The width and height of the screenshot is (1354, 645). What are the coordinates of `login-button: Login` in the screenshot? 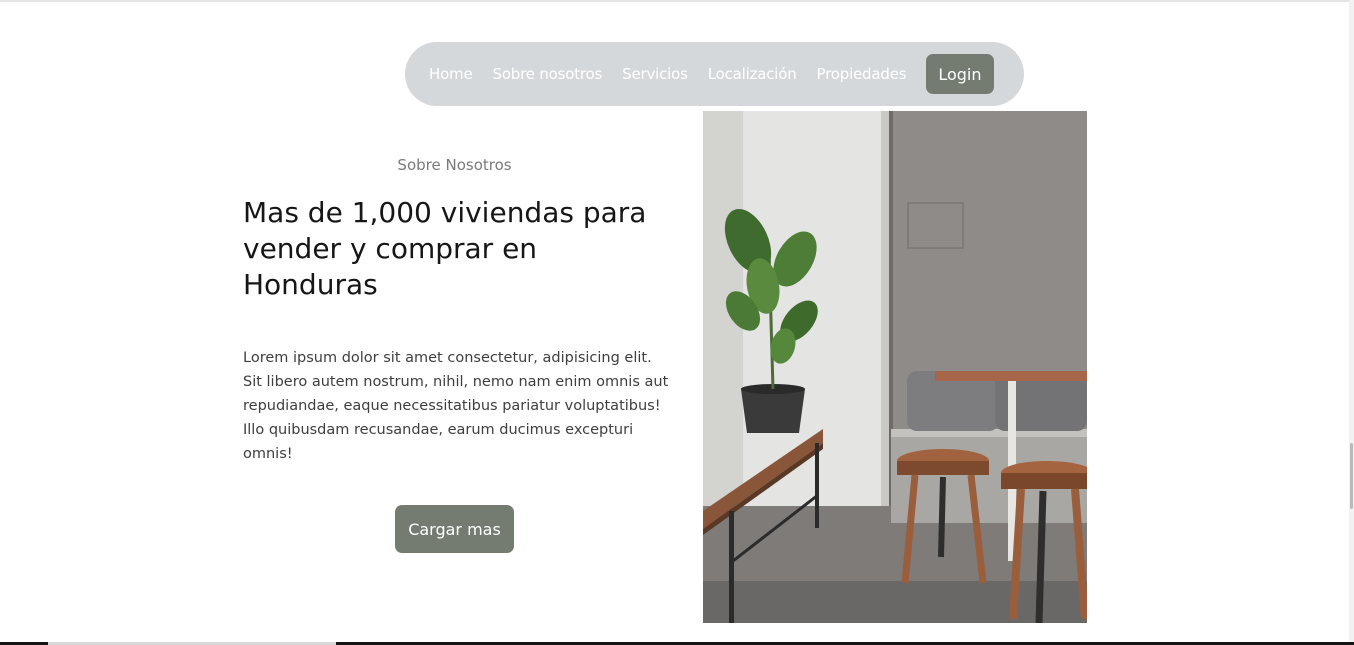 It's located at (960, 74).